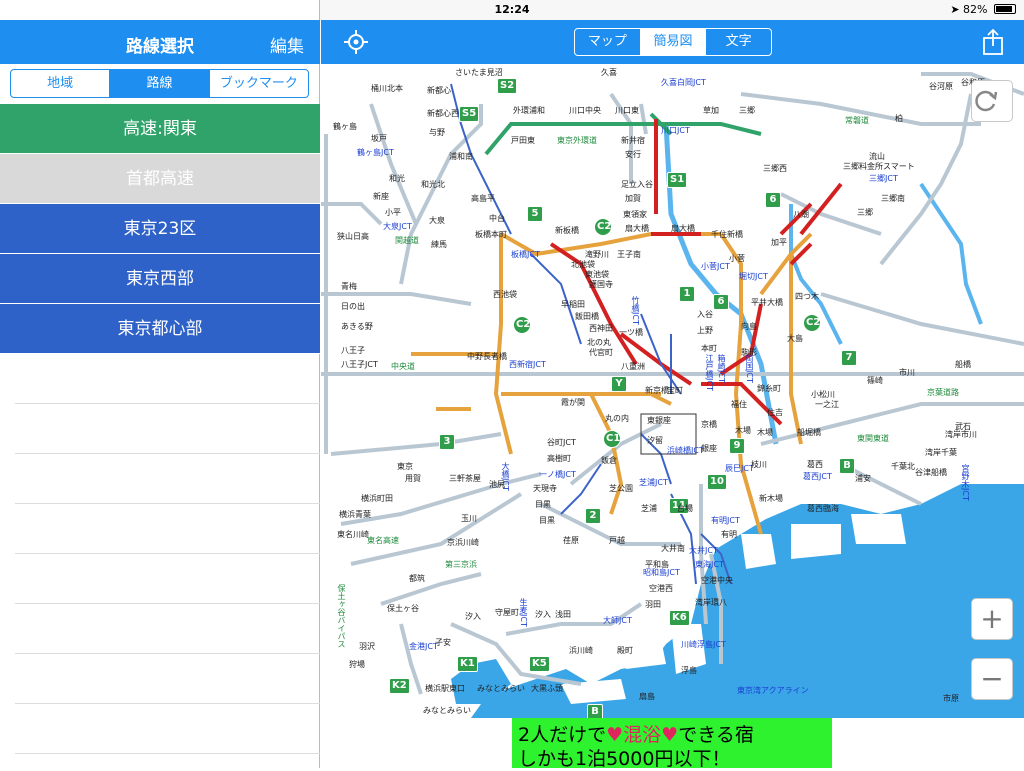 This screenshot has height=771, width=1024. I want to click on map-label: 一ノ橋JCT, so click(557, 474).